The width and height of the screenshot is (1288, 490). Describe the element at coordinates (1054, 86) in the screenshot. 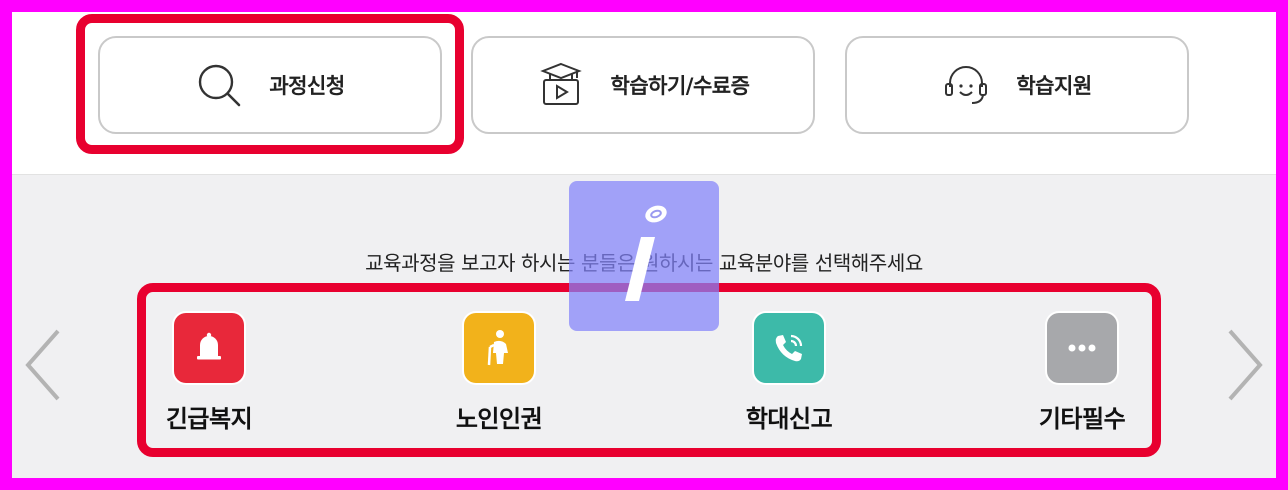

I see `learning-support-label: 학습지원` at that location.